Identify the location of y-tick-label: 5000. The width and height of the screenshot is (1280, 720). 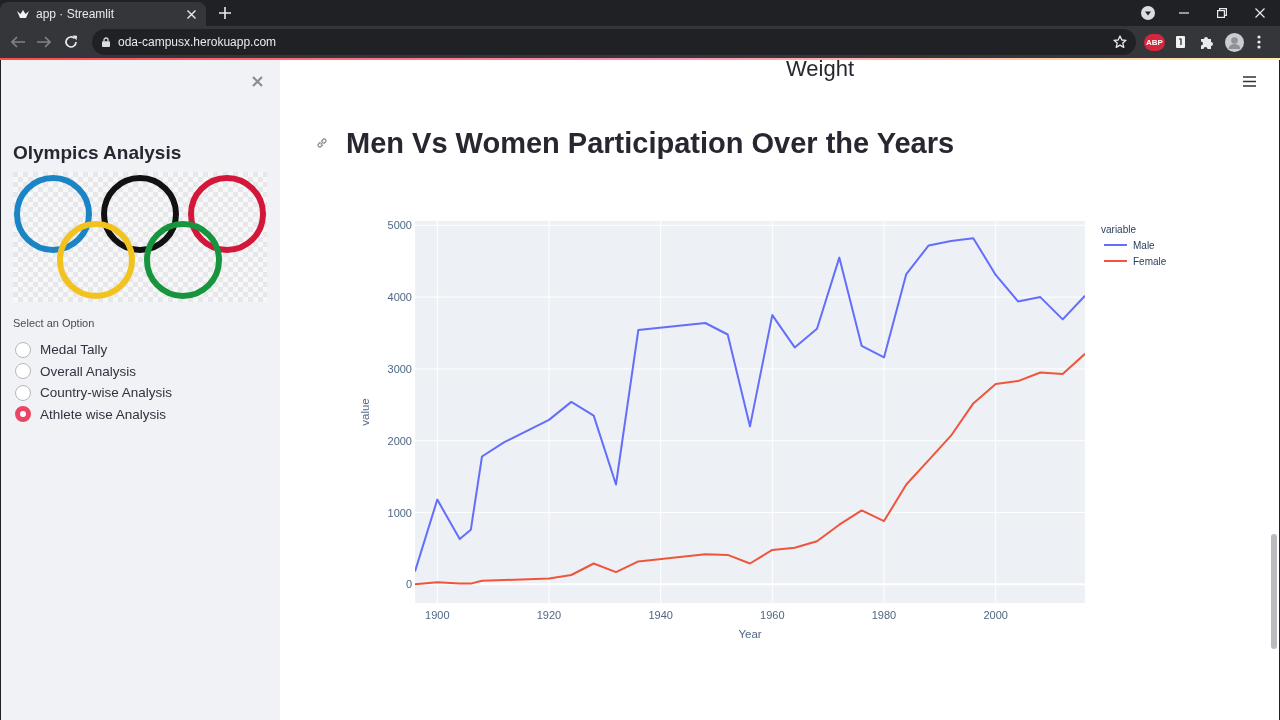
(399, 225).